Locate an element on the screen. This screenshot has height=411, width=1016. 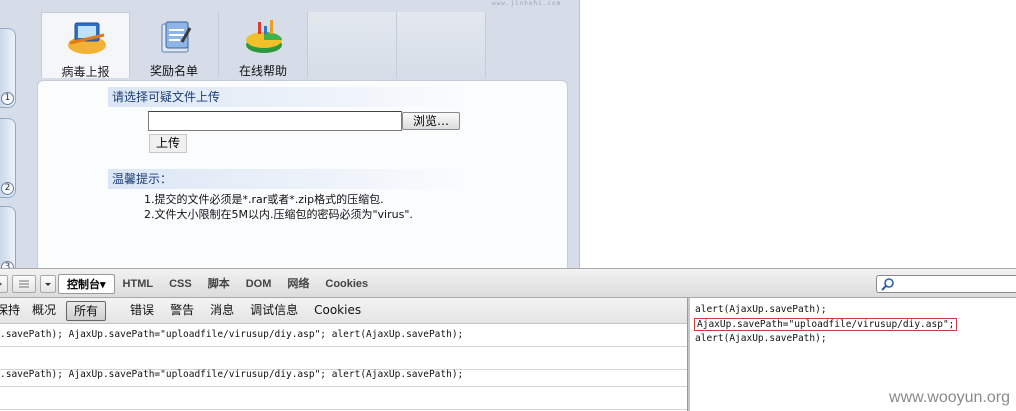
firebug-search-input is located at coordinates (946, 284).